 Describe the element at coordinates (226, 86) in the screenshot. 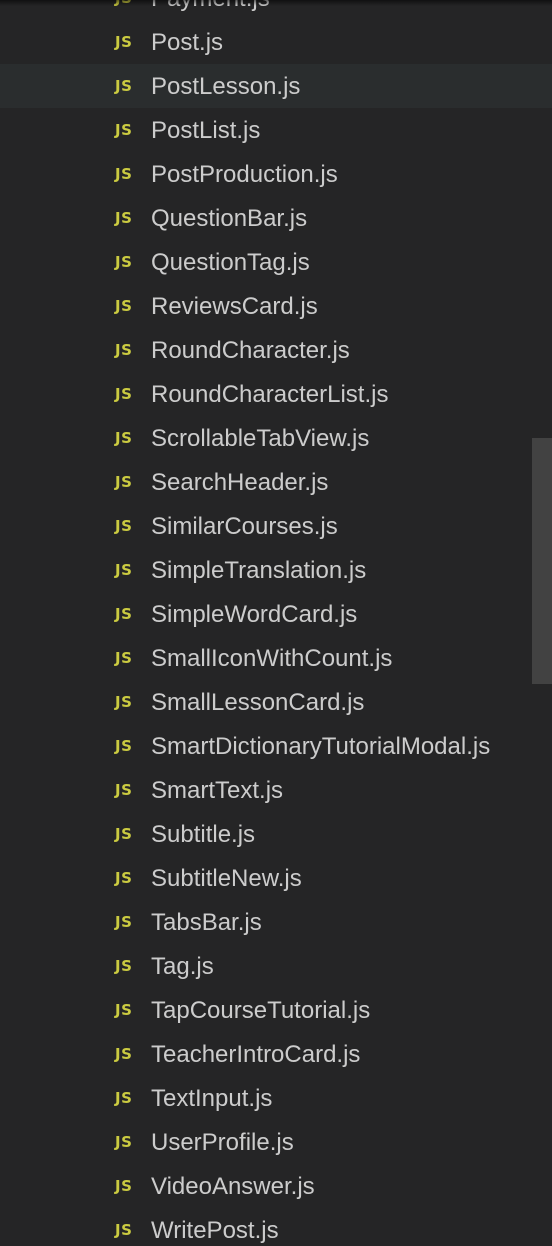

I see `file-name: PostLesson.js` at that location.